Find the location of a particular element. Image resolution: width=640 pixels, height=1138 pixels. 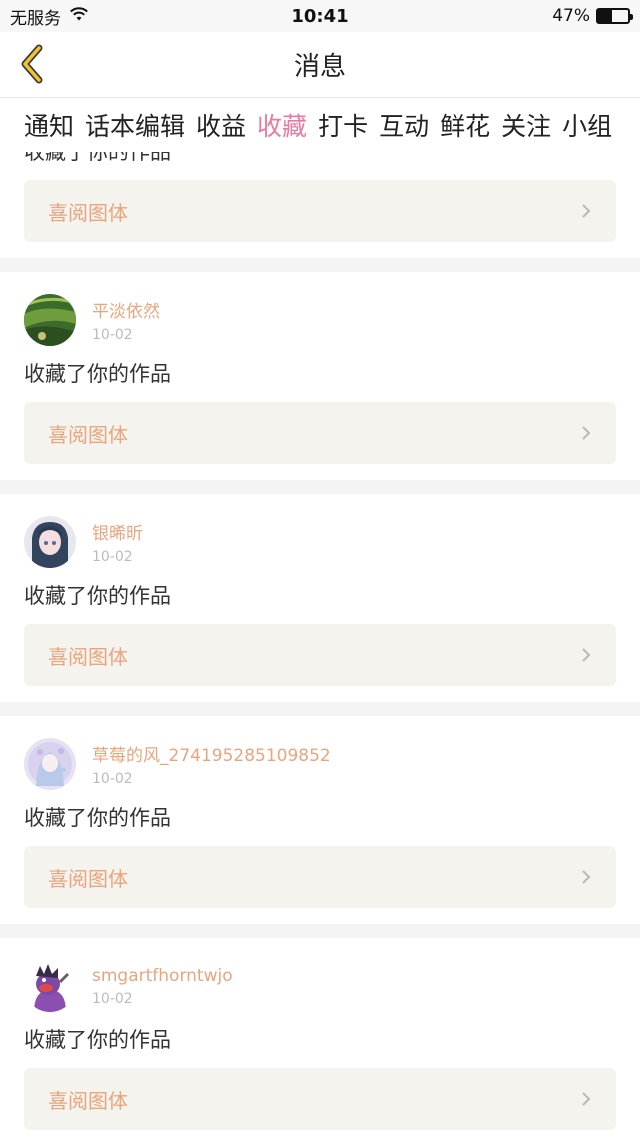

username: smgartfhorntwjo is located at coordinates (162, 976).